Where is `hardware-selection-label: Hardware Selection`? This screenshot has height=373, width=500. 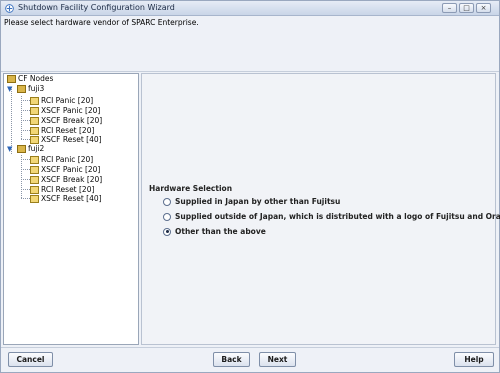
hardware-selection-label: Hardware Selection is located at coordinates (191, 188).